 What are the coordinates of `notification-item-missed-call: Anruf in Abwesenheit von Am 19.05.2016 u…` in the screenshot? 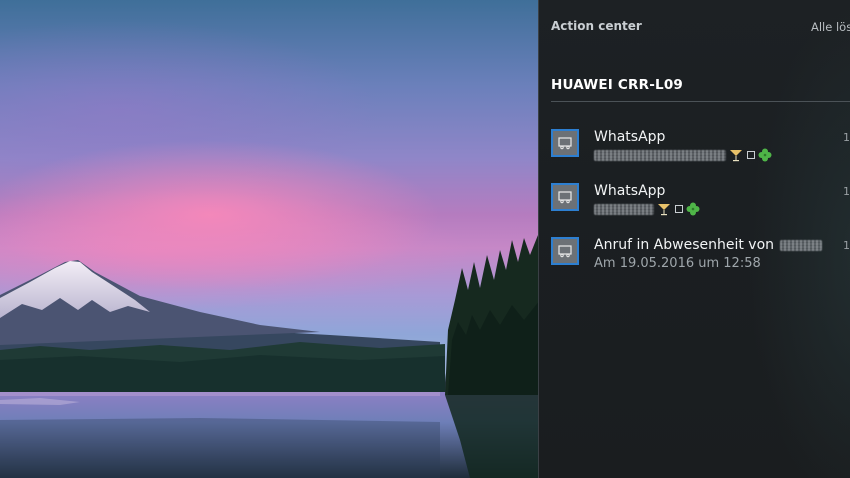 It's located at (700, 261).